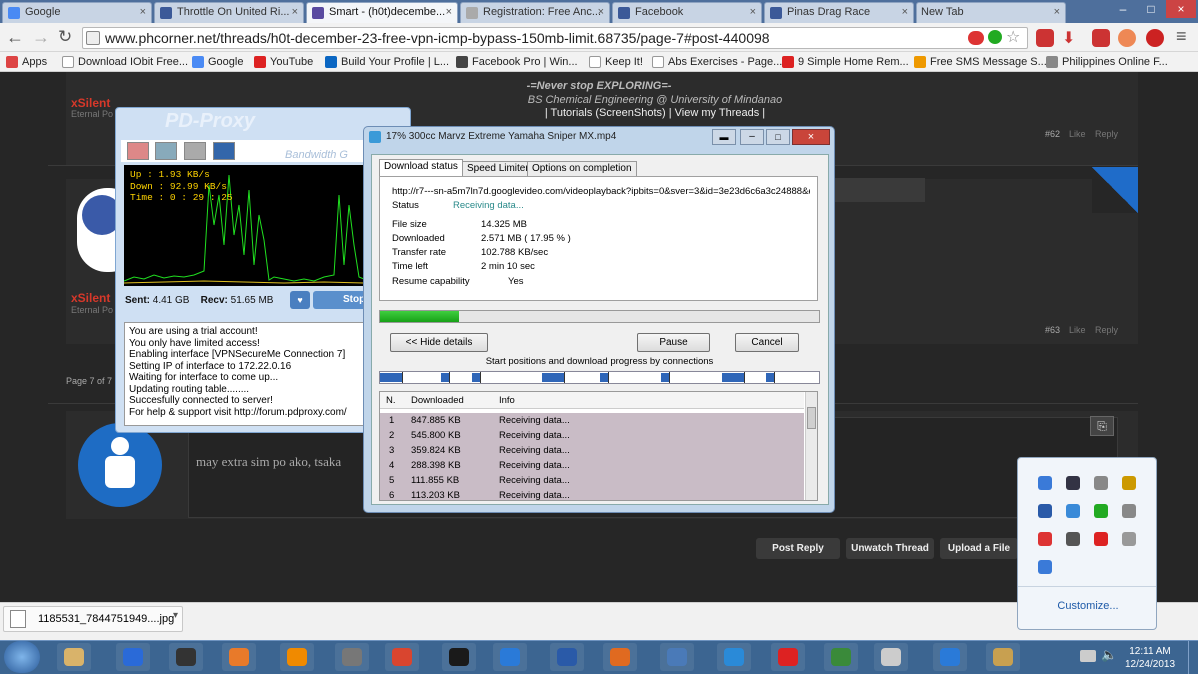 This screenshot has height=674, width=1198. I want to click on adblock-icon, so click(1155, 38).